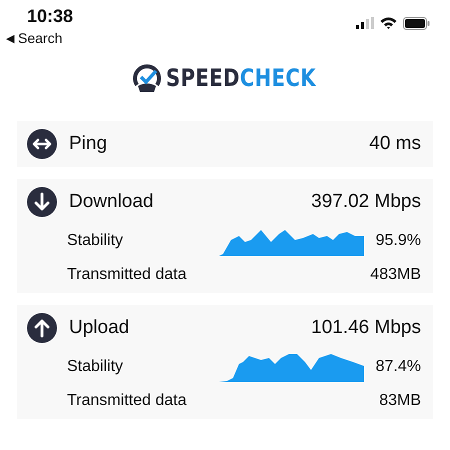 This screenshot has width=450, height=450. What do you see at coordinates (40, 38) in the screenshot?
I see `back-link: ◀ Search` at bounding box center [40, 38].